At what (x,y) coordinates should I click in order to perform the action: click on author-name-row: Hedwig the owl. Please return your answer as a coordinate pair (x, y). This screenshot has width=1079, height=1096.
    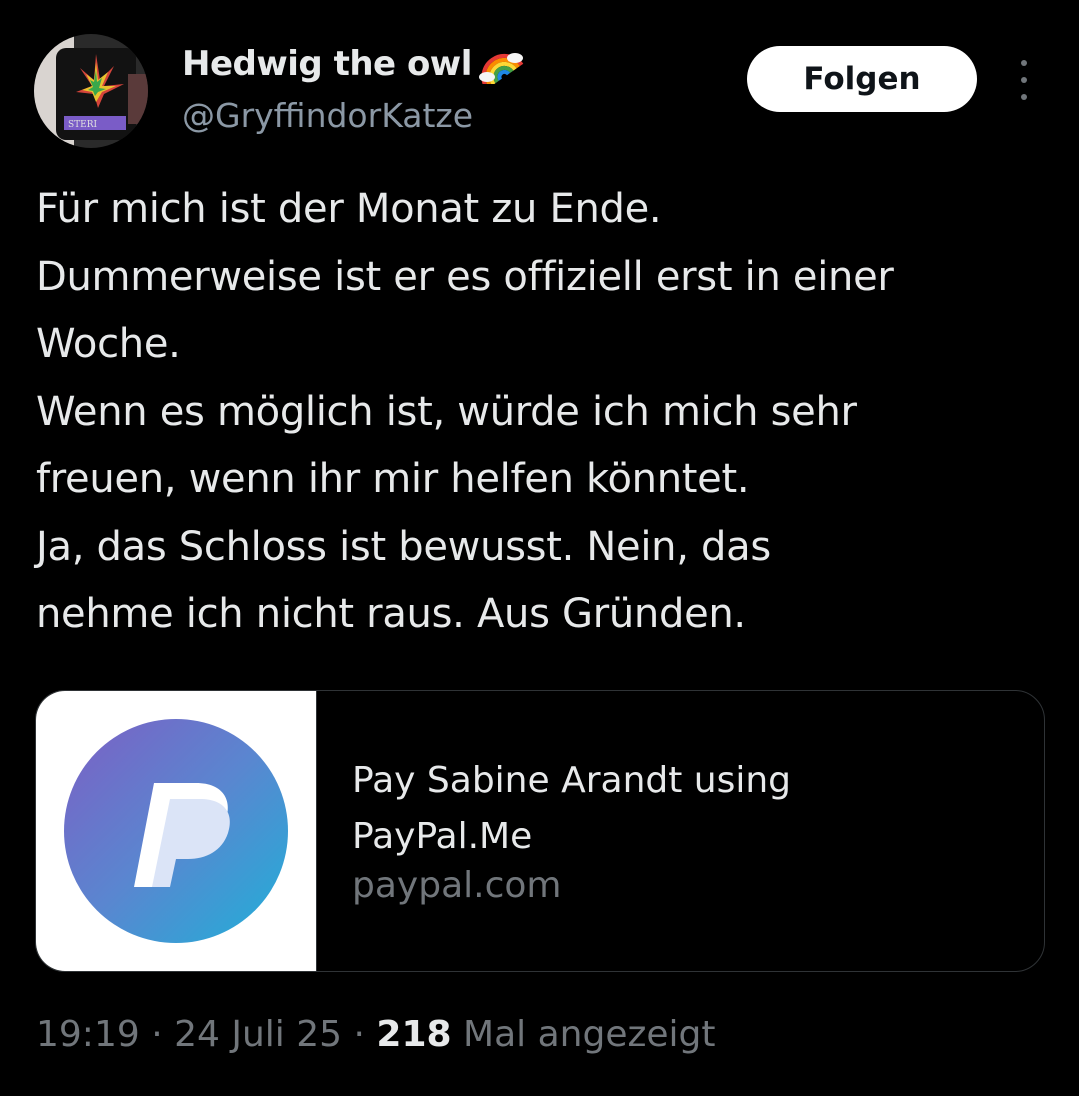
    Looking at the image, I should click on (354, 64).